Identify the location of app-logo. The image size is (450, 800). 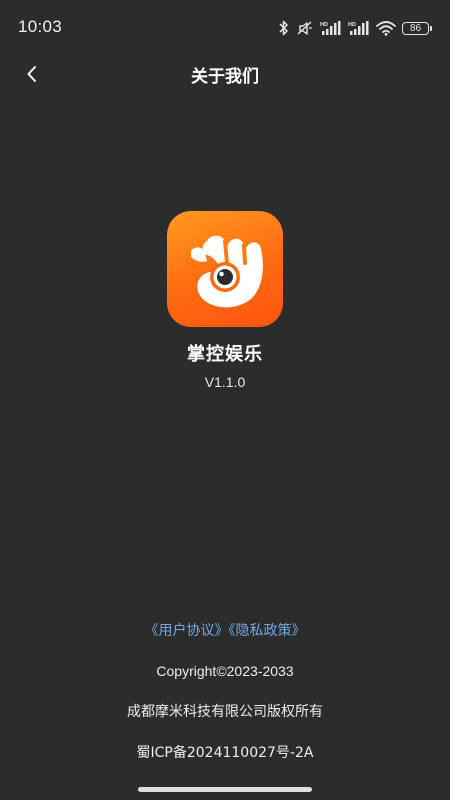
(225, 269).